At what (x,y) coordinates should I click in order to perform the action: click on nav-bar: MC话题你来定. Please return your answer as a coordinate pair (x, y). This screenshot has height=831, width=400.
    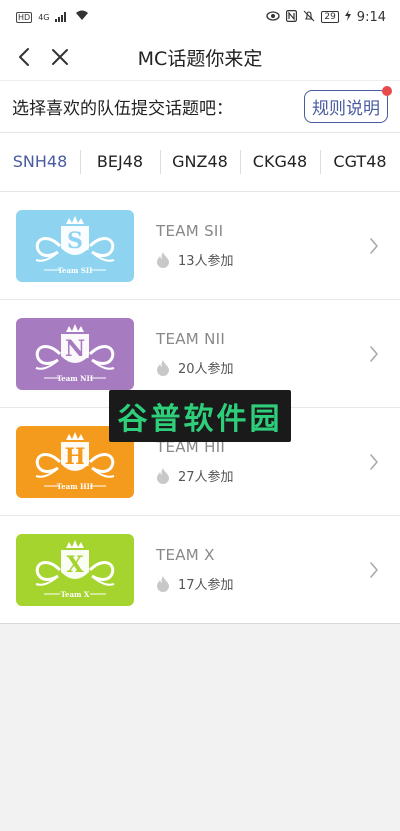
    Looking at the image, I should click on (200, 57).